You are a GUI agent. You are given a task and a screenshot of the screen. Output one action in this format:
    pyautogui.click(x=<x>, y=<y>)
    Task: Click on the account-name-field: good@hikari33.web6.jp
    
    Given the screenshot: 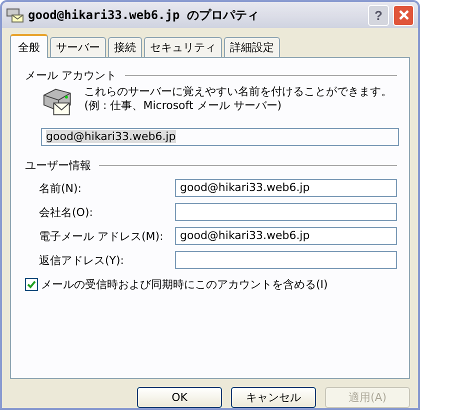 What is the action you would take?
    pyautogui.click(x=220, y=137)
    